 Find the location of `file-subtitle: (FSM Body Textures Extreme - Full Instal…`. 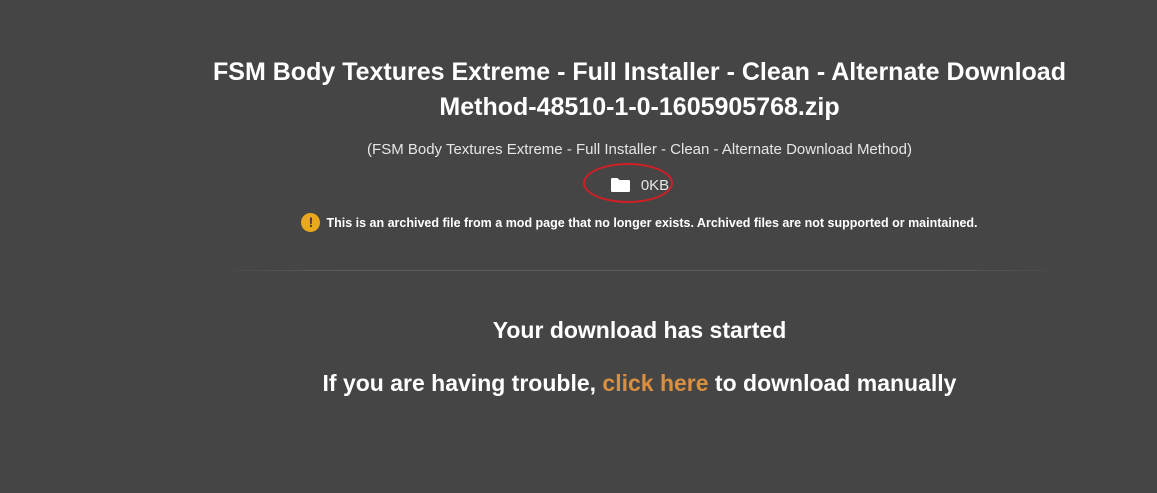

file-subtitle: (FSM Body Textures Extreme - Full Instal… is located at coordinates (639, 149).